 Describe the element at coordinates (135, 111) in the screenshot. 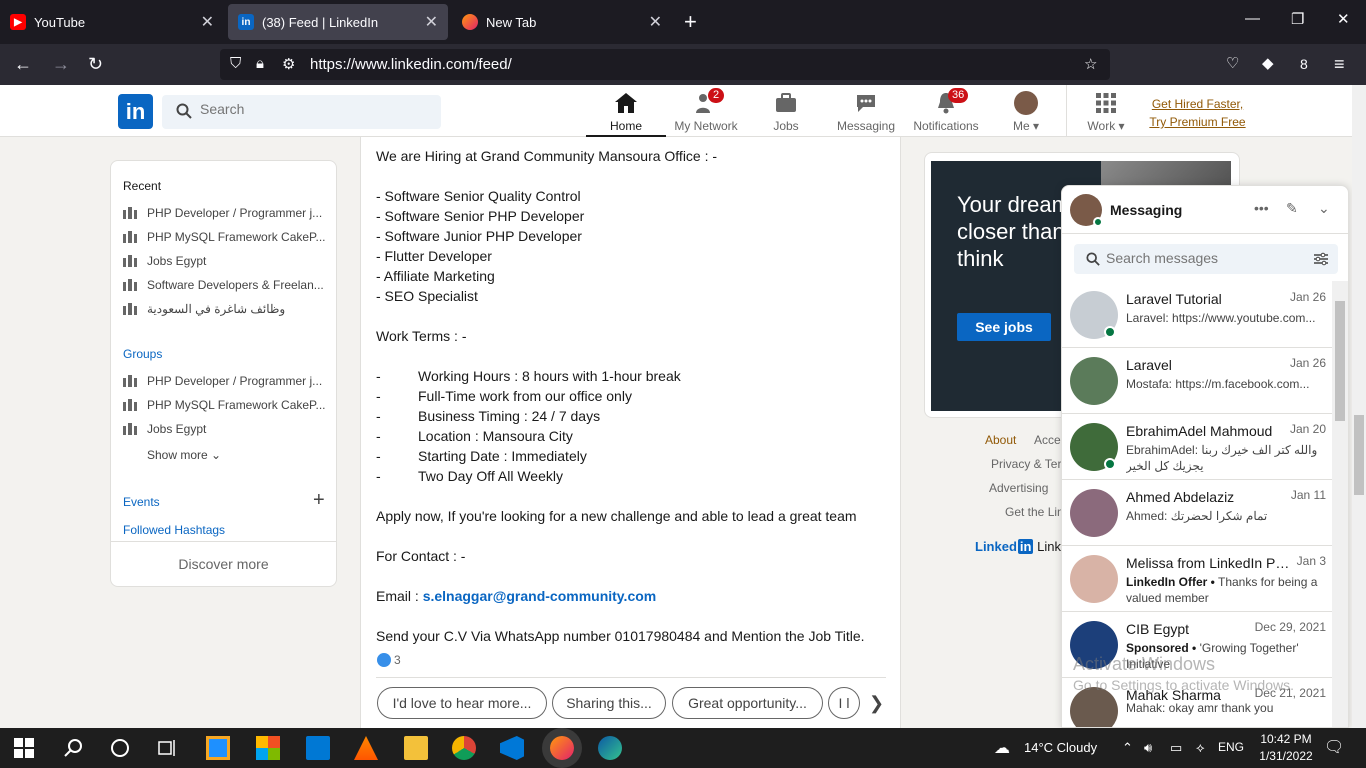

I see `linkedin-logo: in` at that location.